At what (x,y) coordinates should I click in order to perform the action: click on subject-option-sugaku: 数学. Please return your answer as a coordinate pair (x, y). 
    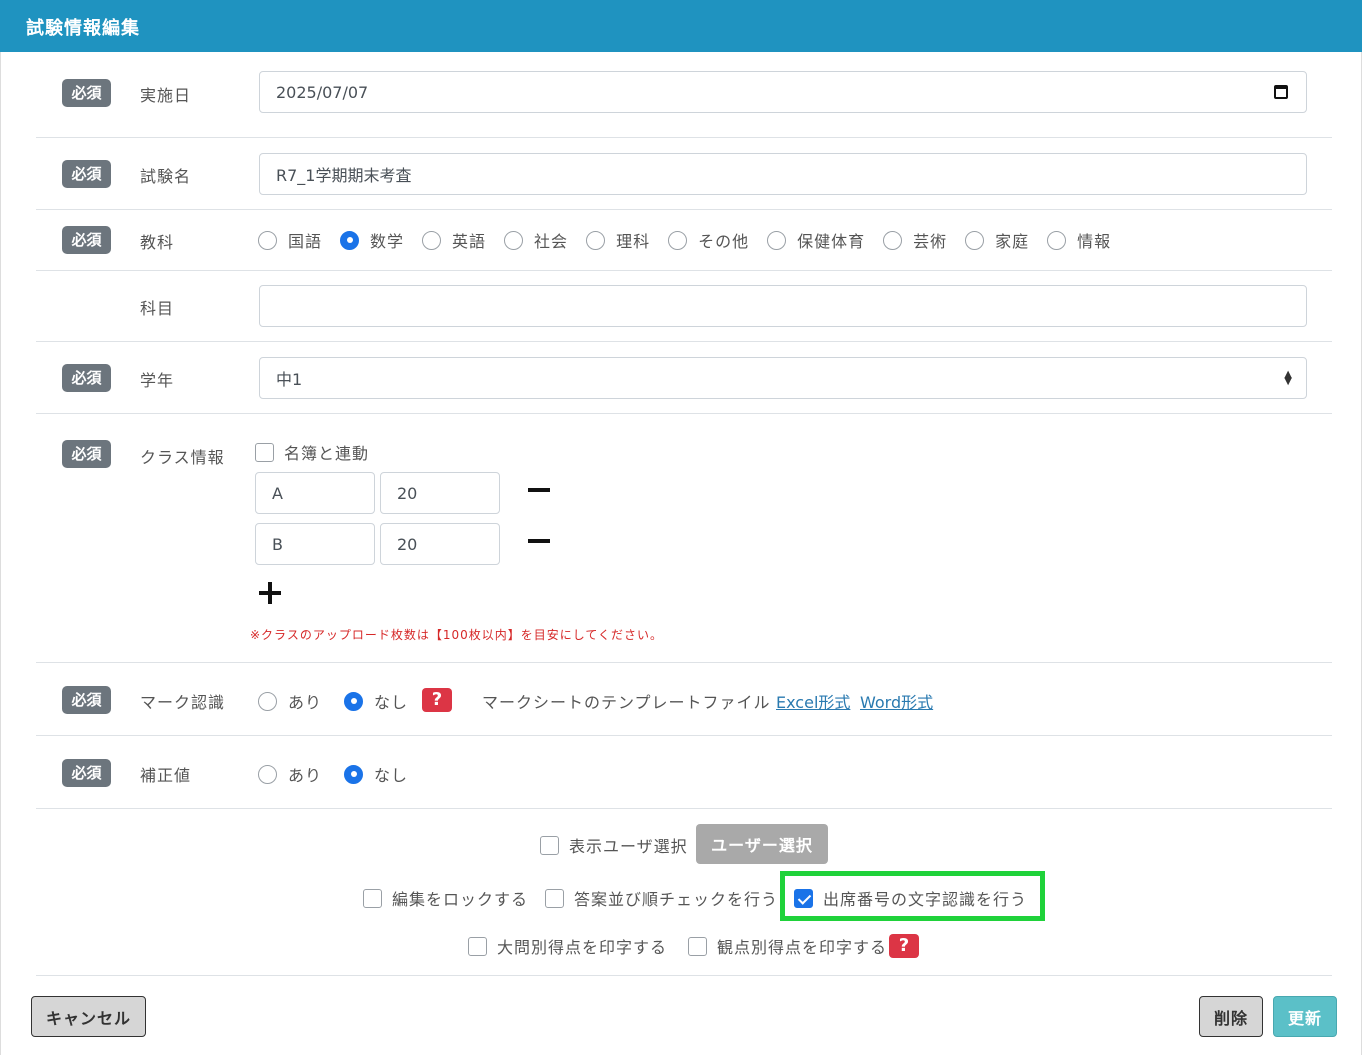
    Looking at the image, I should click on (372, 240).